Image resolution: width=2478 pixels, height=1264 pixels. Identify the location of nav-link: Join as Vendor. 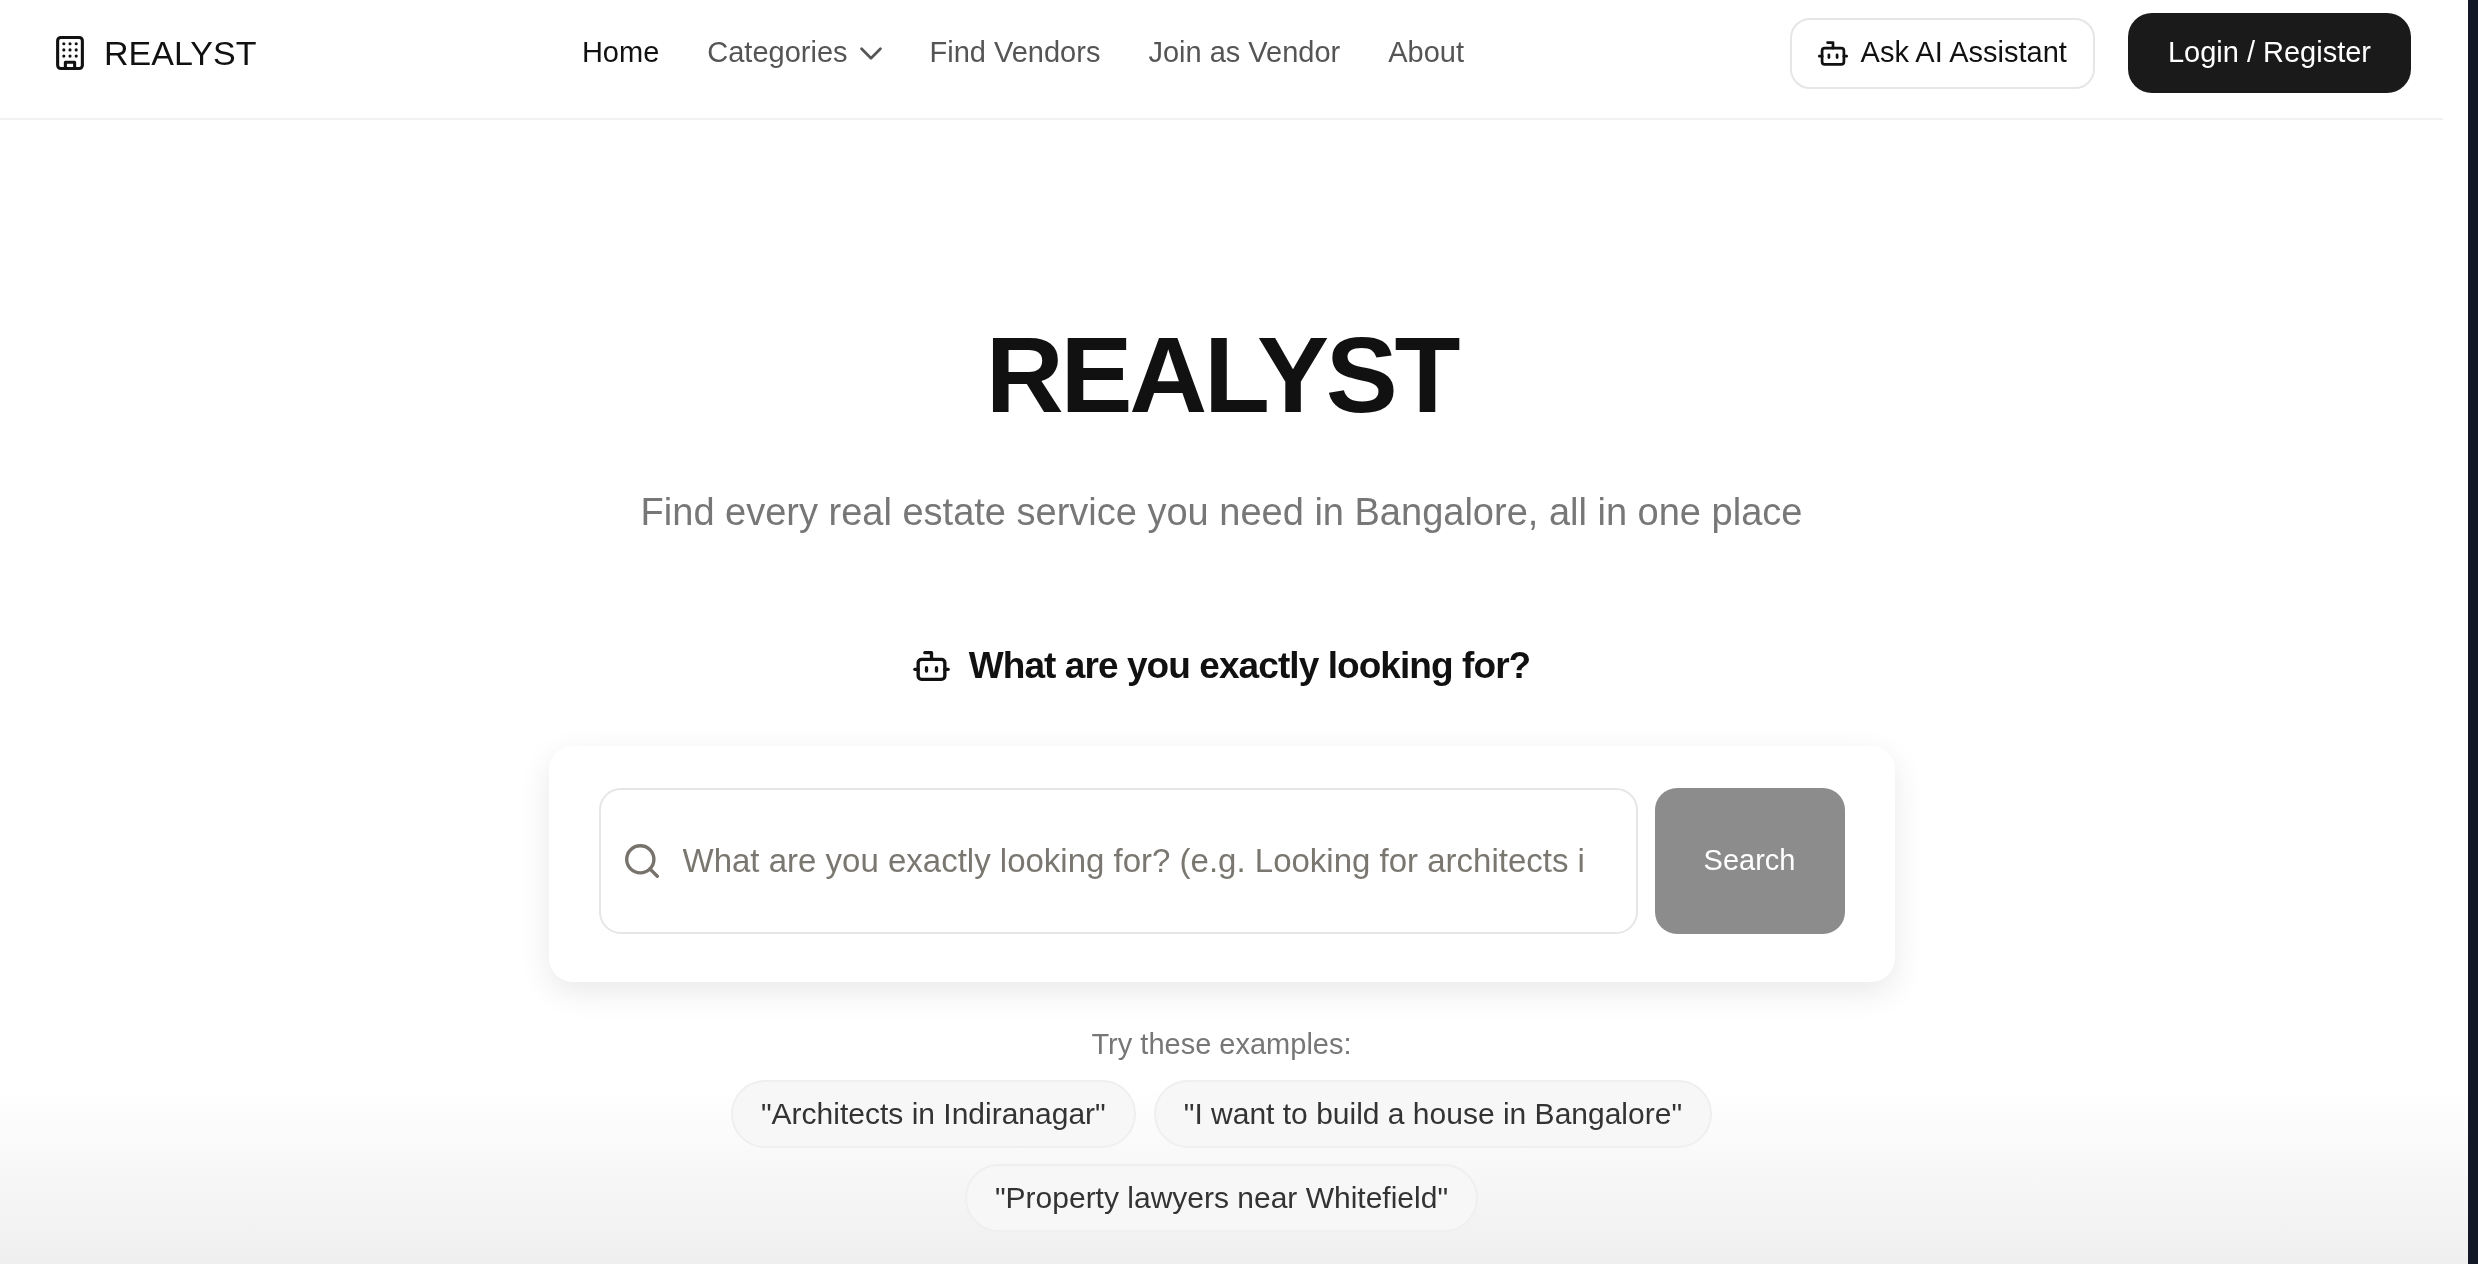
(1244, 53).